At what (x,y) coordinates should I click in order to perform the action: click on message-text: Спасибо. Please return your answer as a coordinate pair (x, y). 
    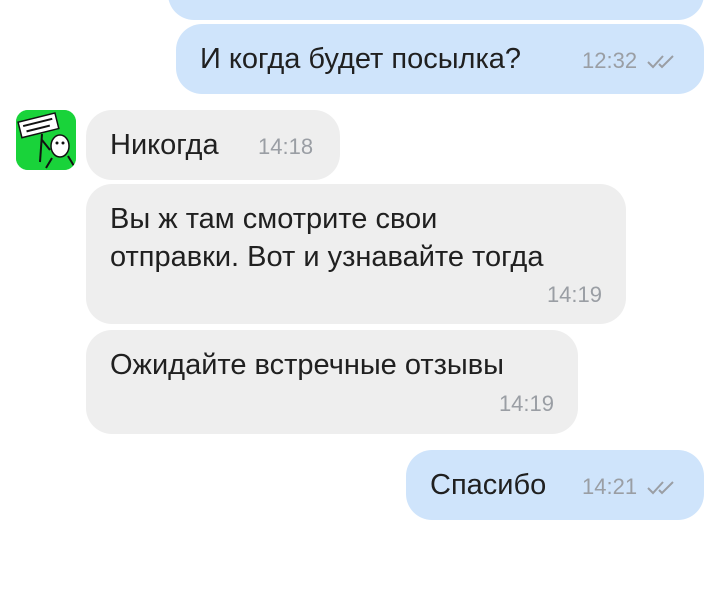
    Looking at the image, I should click on (488, 485).